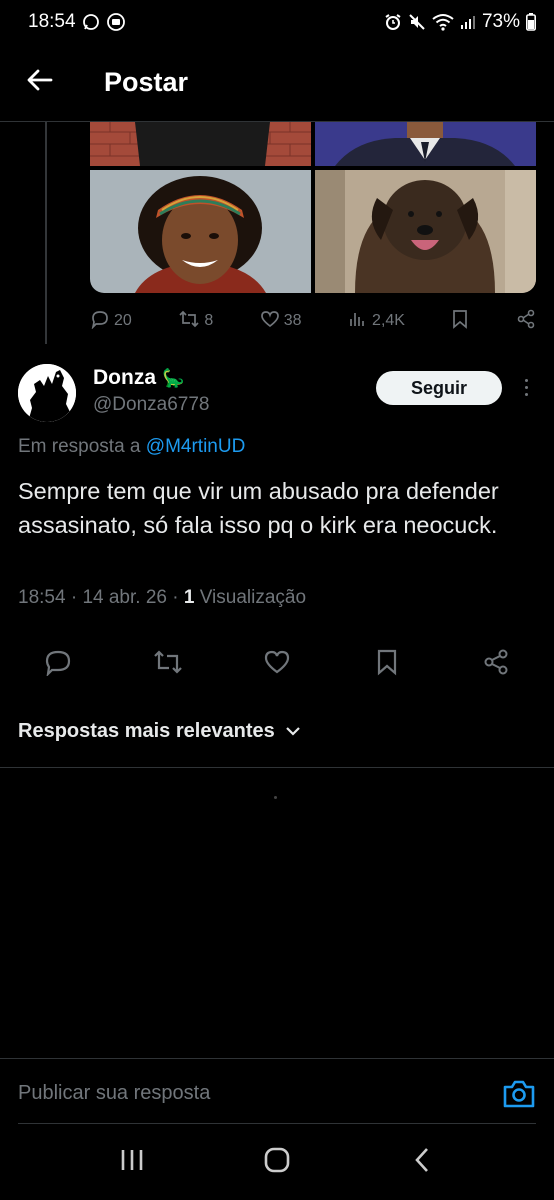  Describe the element at coordinates (196, 446) in the screenshot. I see `reply-handle-link: @M4rtinUD` at that location.